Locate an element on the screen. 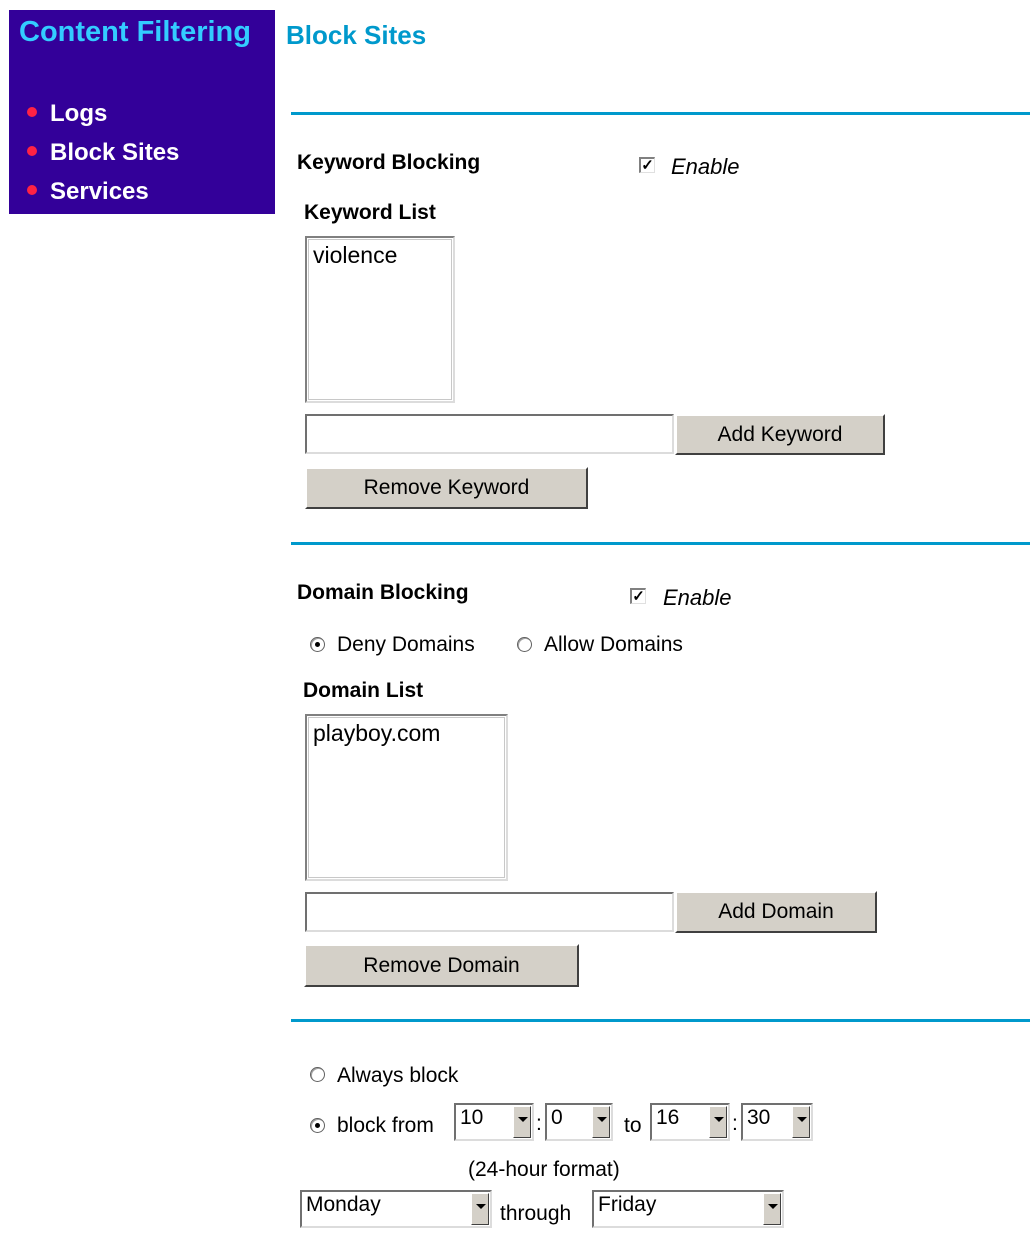 This screenshot has height=1258, width=1032. domain-enable-label: Enable is located at coordinates (697, 597).